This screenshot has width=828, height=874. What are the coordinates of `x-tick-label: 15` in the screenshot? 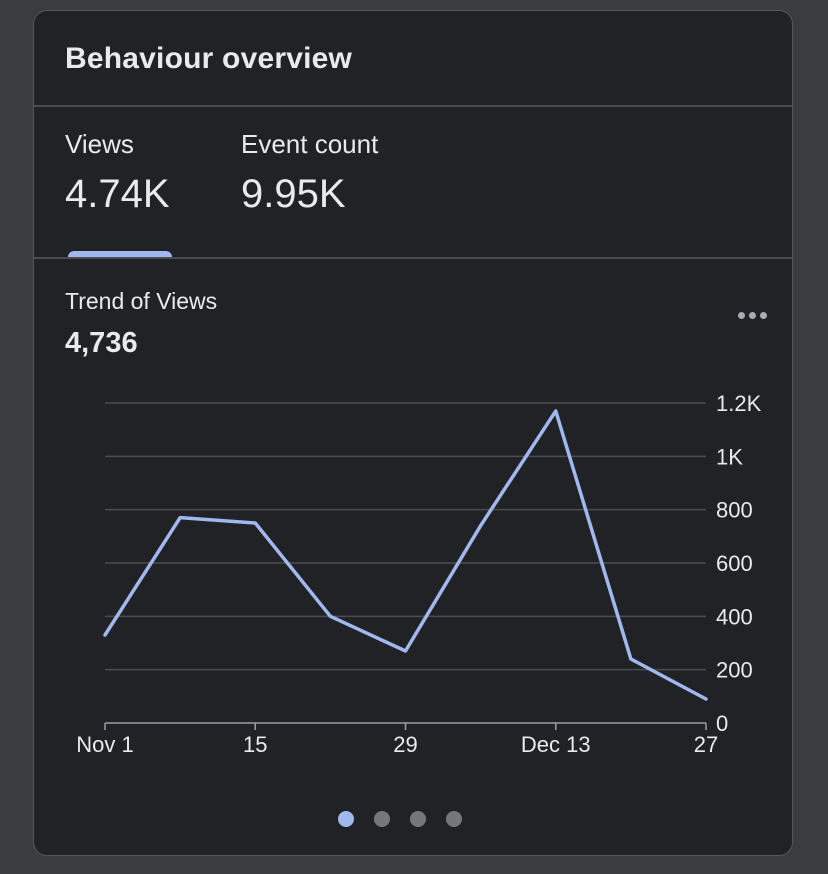 It's located at (255, 744).